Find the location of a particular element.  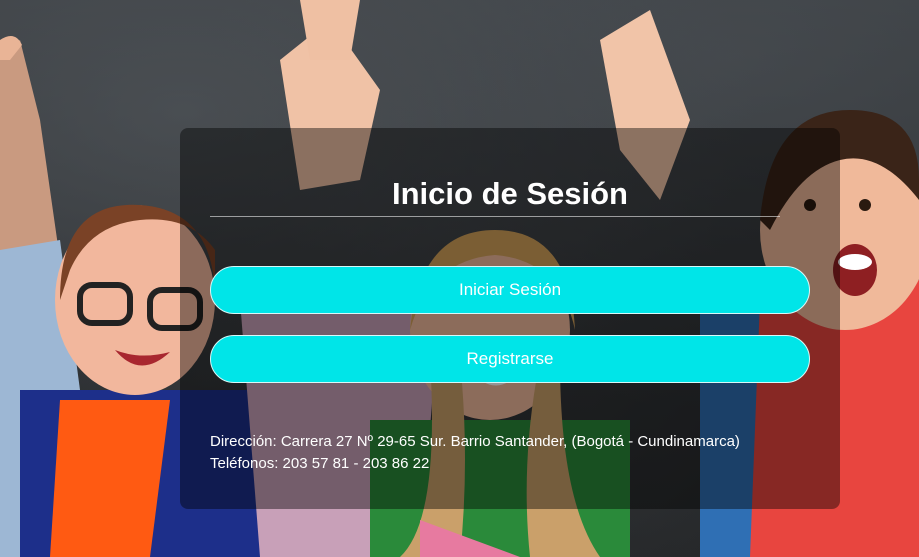

login-button: Iniciar Sesión is located at coordinates (510, 290).